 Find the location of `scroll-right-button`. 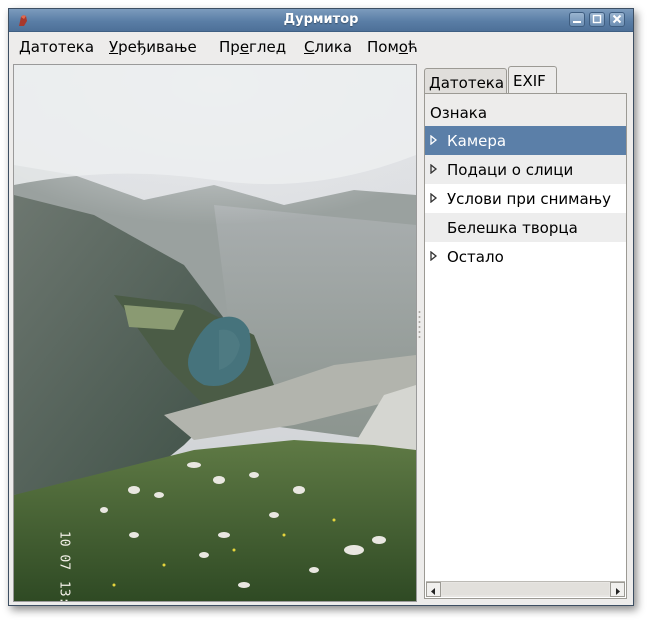

scroll-right-button is located at coordinates (617, 589).